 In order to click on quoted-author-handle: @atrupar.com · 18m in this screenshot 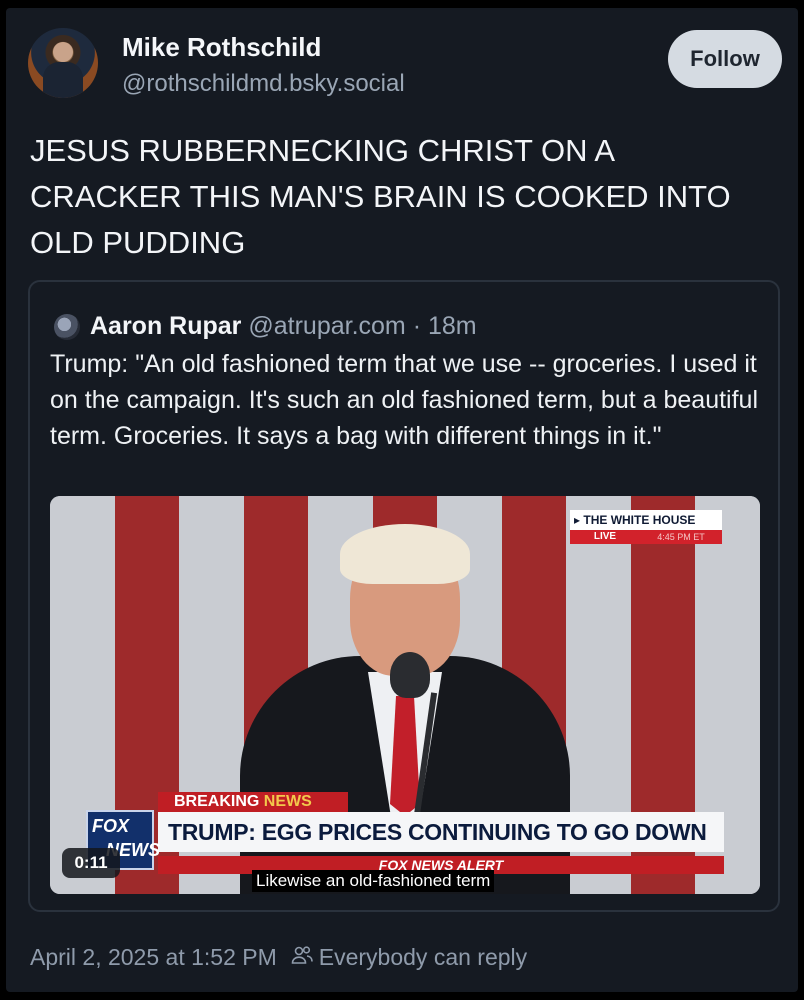, I will do `click(362, 326)`.